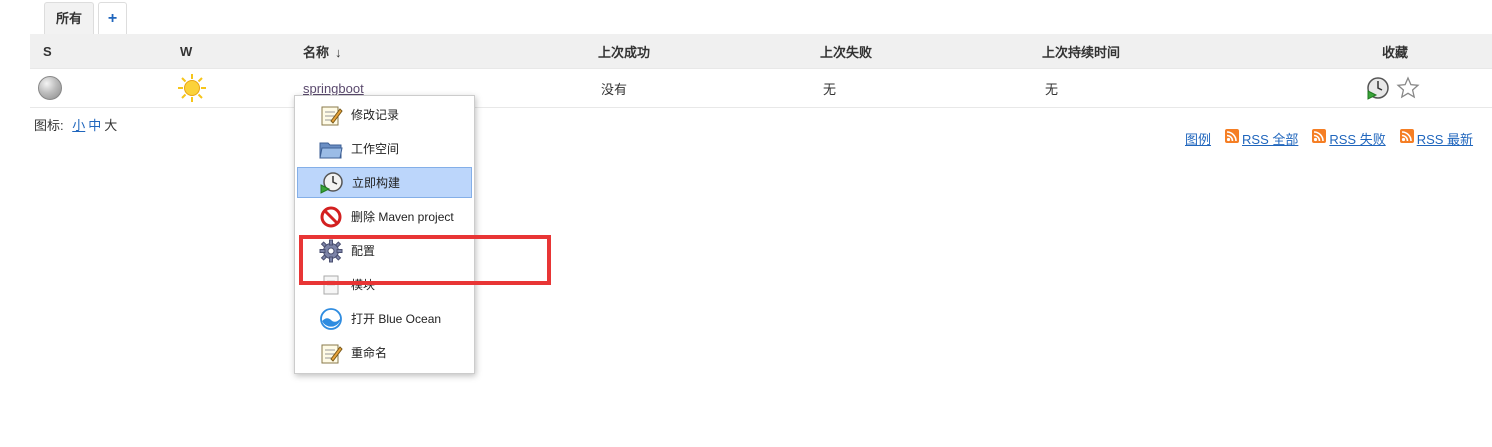  I want to click on sort-arrow-icon: ↓, so click(338, 52).